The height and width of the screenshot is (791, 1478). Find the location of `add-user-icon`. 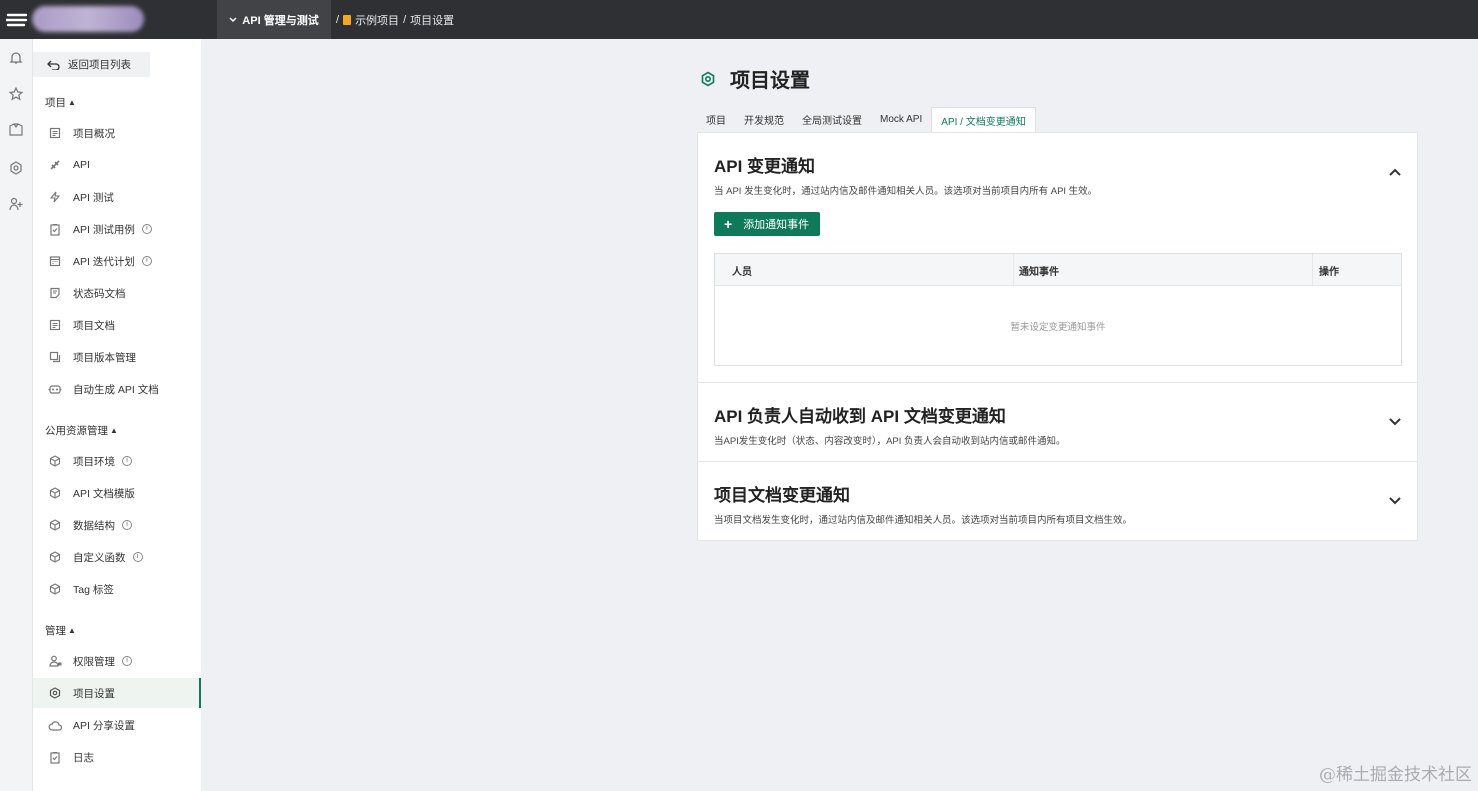

add-user-icon is located at coordinates (16, 204).